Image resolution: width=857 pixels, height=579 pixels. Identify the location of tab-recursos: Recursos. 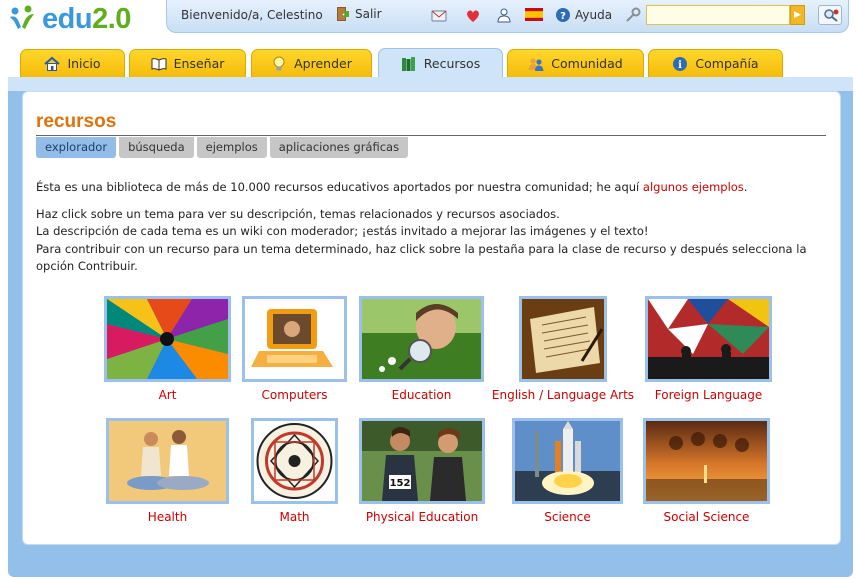
(440, 63).